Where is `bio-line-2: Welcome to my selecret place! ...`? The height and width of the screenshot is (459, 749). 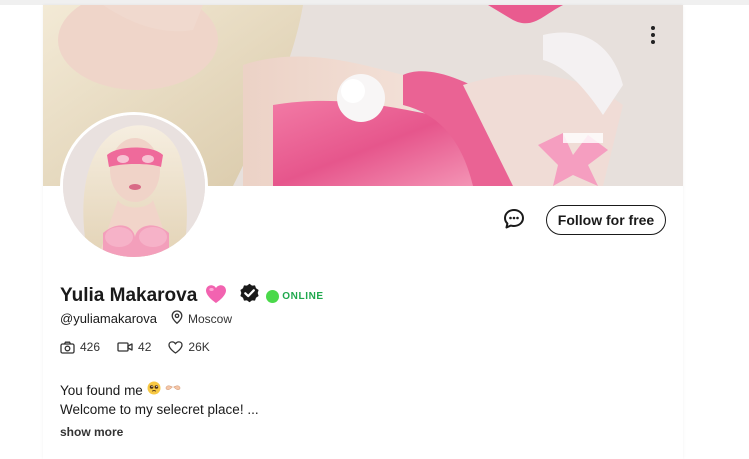
bio-line-2: Welcome to my selecret place! ... is located at coordinates (159, 409).